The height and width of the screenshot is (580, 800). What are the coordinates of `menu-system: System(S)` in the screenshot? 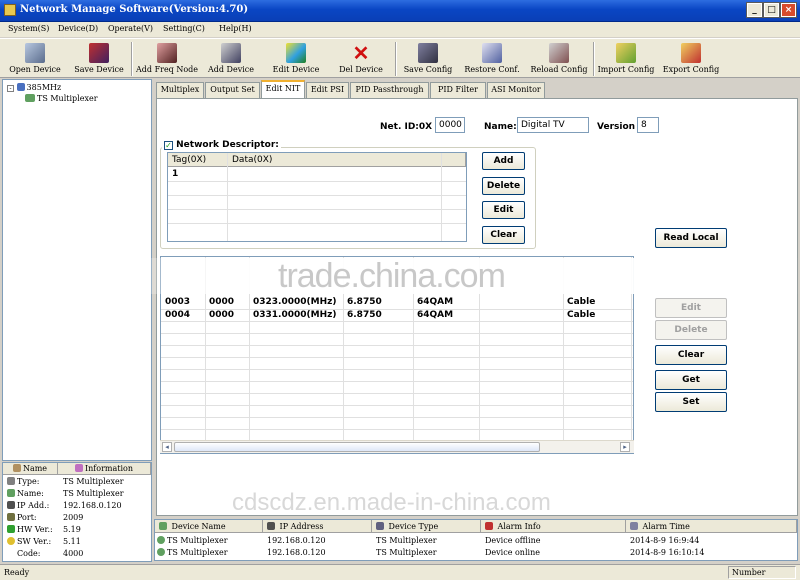 It's located at (28, 28).